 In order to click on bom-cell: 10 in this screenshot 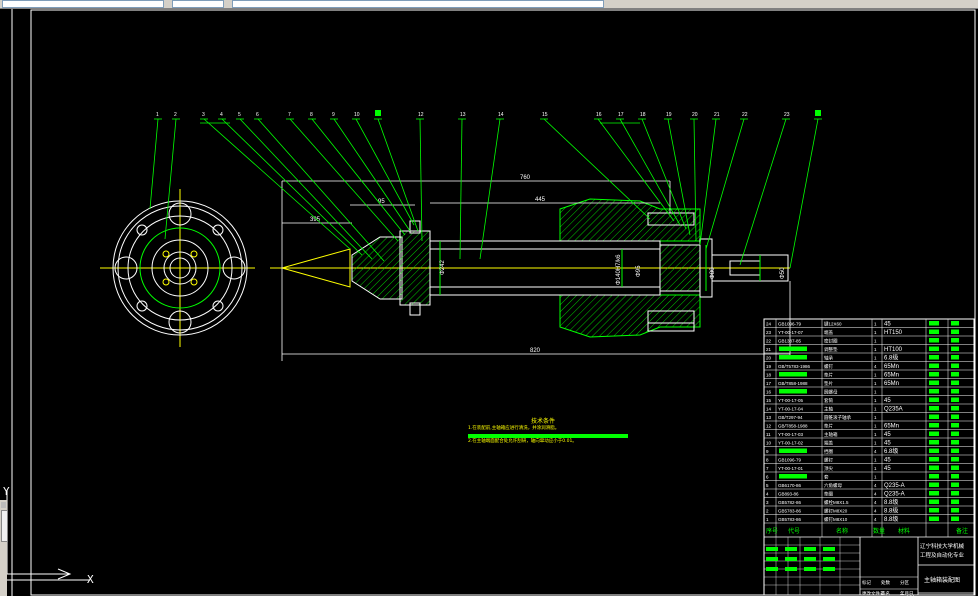, I will do `click(769, 443)`.